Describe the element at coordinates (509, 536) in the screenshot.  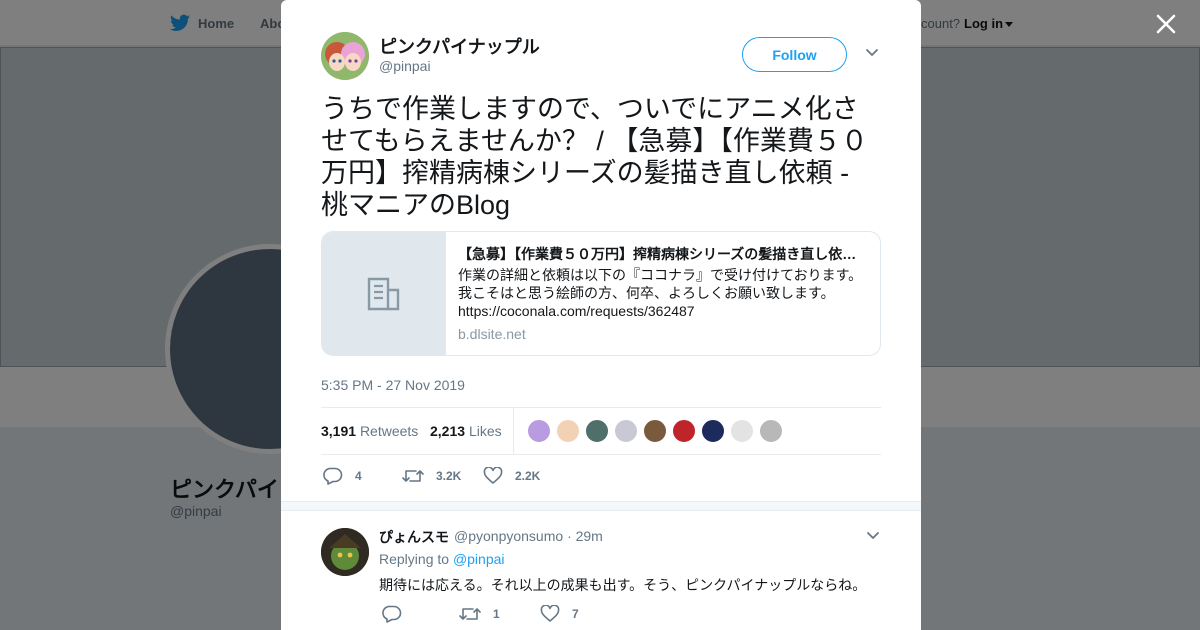
I see `reply-handle-text: @pyonpyonsumo` at that location.